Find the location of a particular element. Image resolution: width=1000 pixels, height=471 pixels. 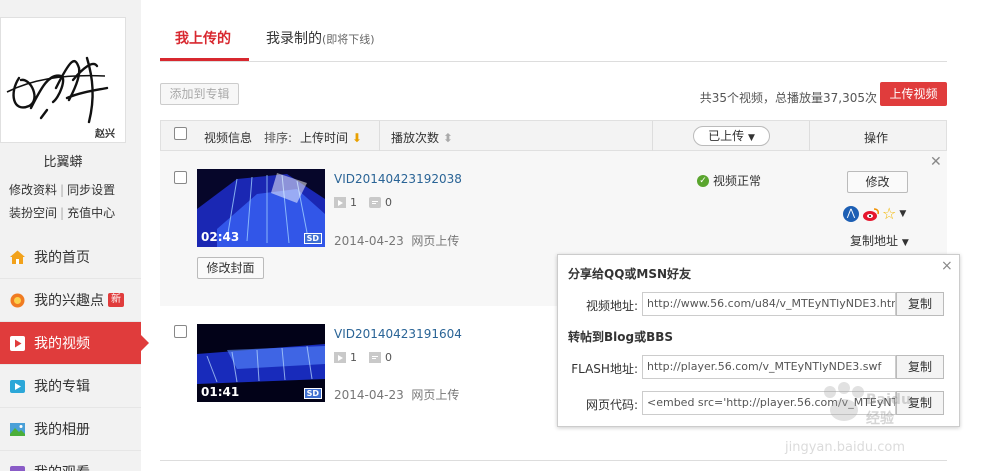

recharge-center-link: 充值中心 is located at coordinates (91, 213).